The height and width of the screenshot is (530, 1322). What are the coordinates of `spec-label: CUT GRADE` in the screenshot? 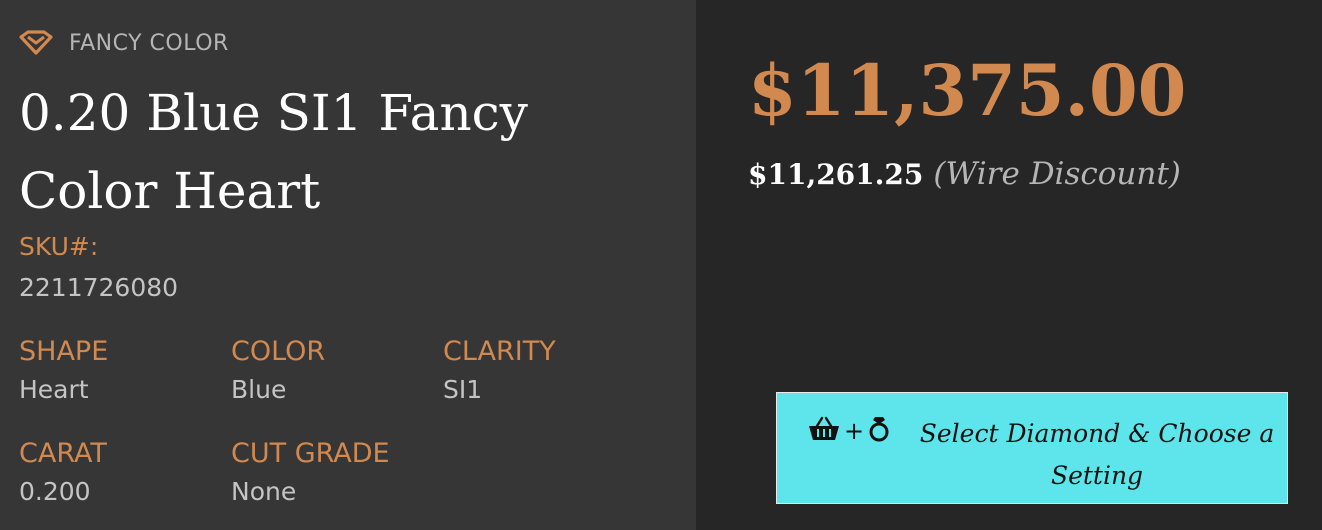 It's located at (310, 453).